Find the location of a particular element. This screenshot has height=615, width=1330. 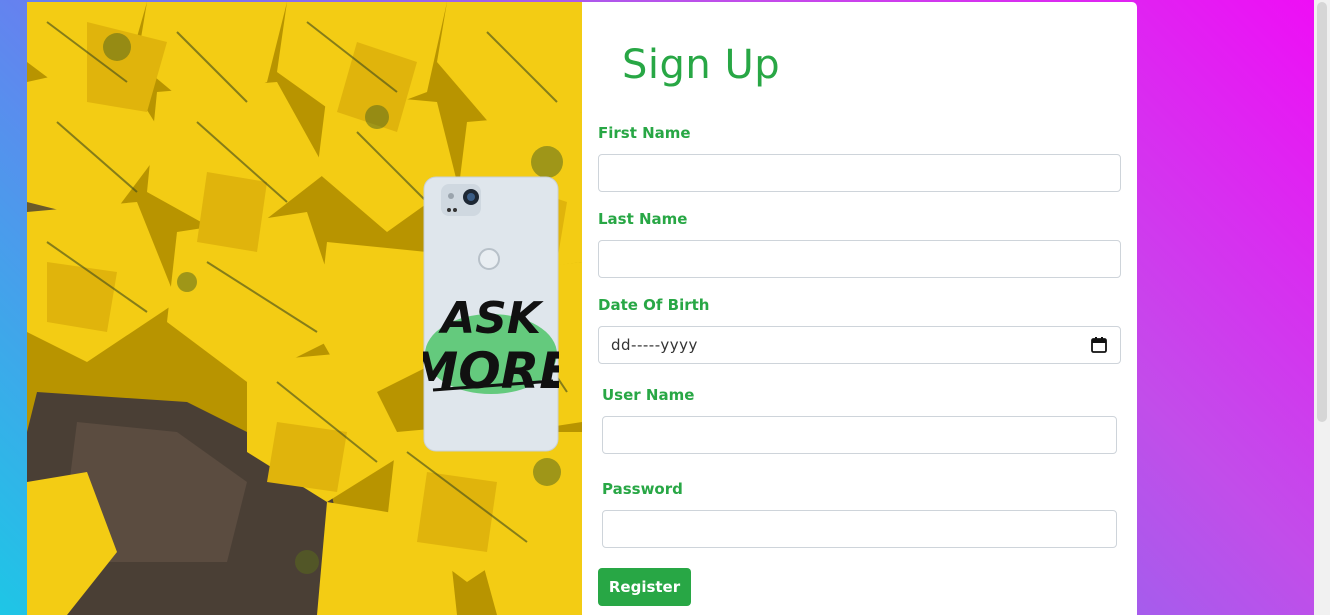

username-label: User Name is located at coordinates (648, 395).